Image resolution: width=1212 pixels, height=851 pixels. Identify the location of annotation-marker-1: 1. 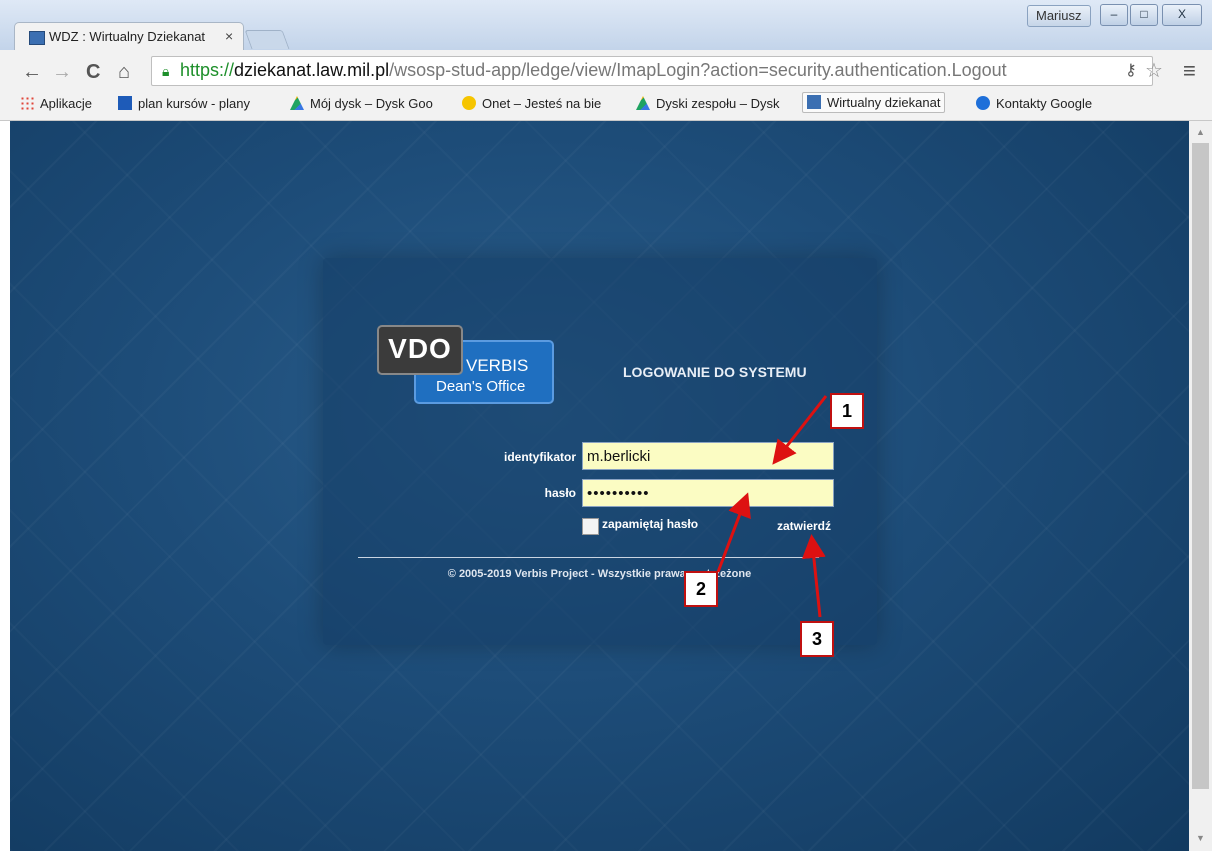
(847, 411).